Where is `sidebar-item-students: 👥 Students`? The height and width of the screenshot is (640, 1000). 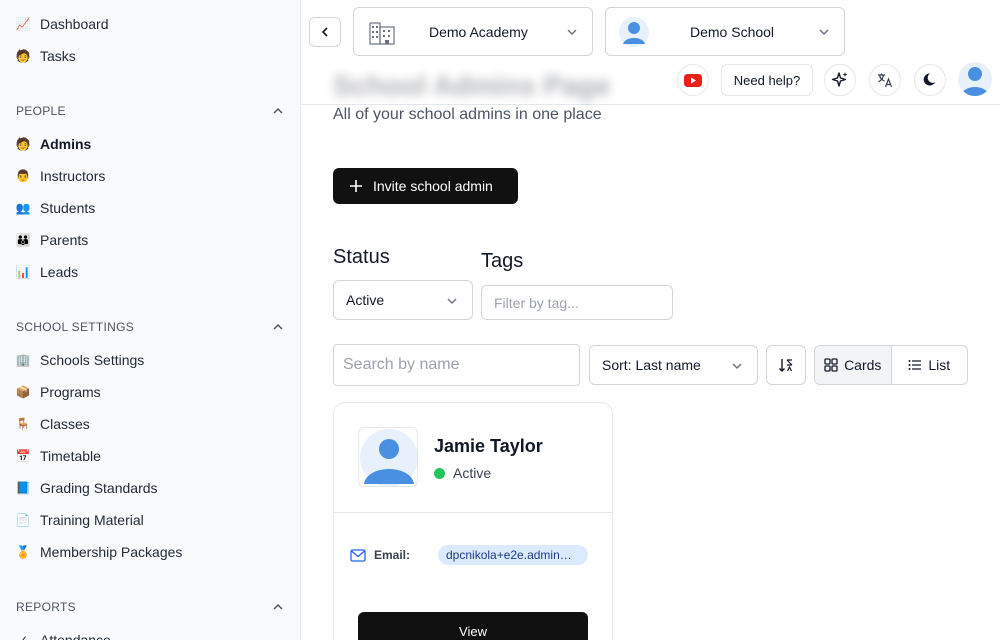
sidebar-item-students: 👥 Students is located at coordinates (56, 208).